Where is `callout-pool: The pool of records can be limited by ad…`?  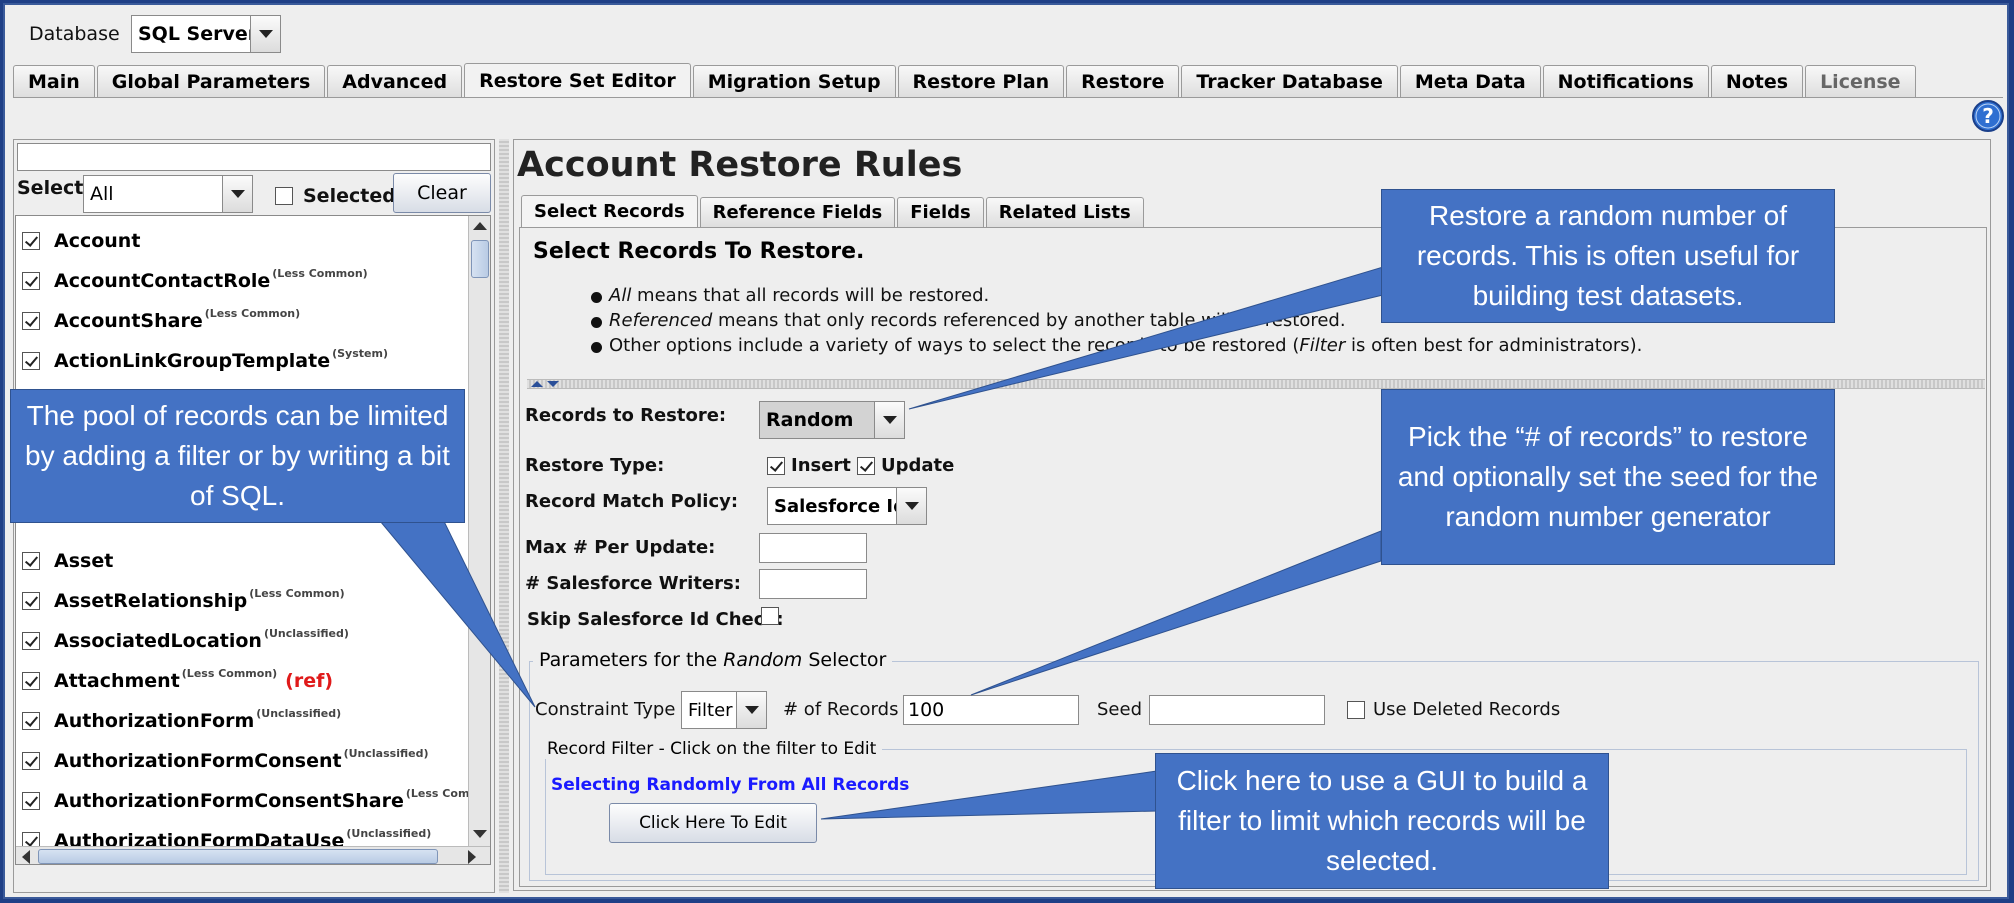
callout-pool: The pool of records can be limited by ad… is located at coordinates (237, 456).